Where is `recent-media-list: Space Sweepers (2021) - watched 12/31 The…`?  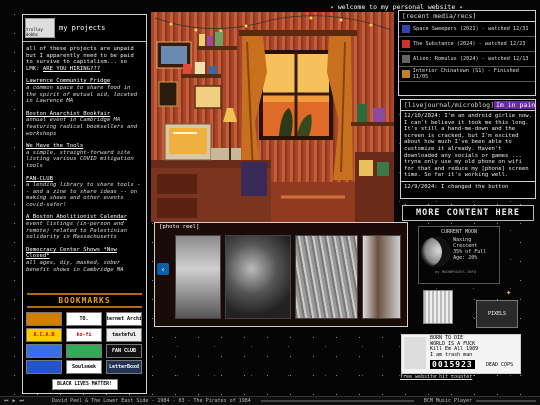 recent-media-list: Space Sweepers (2021) - watched 12/31 The… is located at coordinates (467, 52).